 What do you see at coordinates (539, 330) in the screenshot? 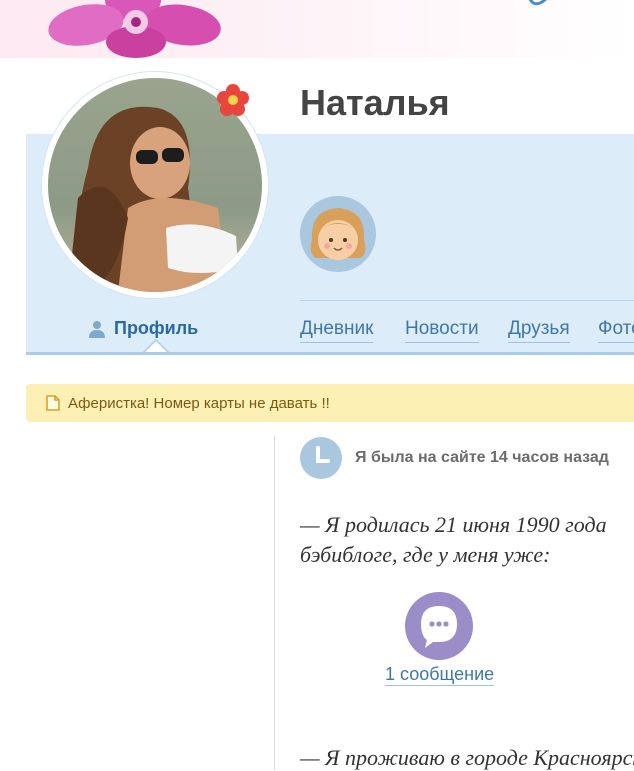
I see `tab-friends: Друзья` at bounding box center [539, 330].